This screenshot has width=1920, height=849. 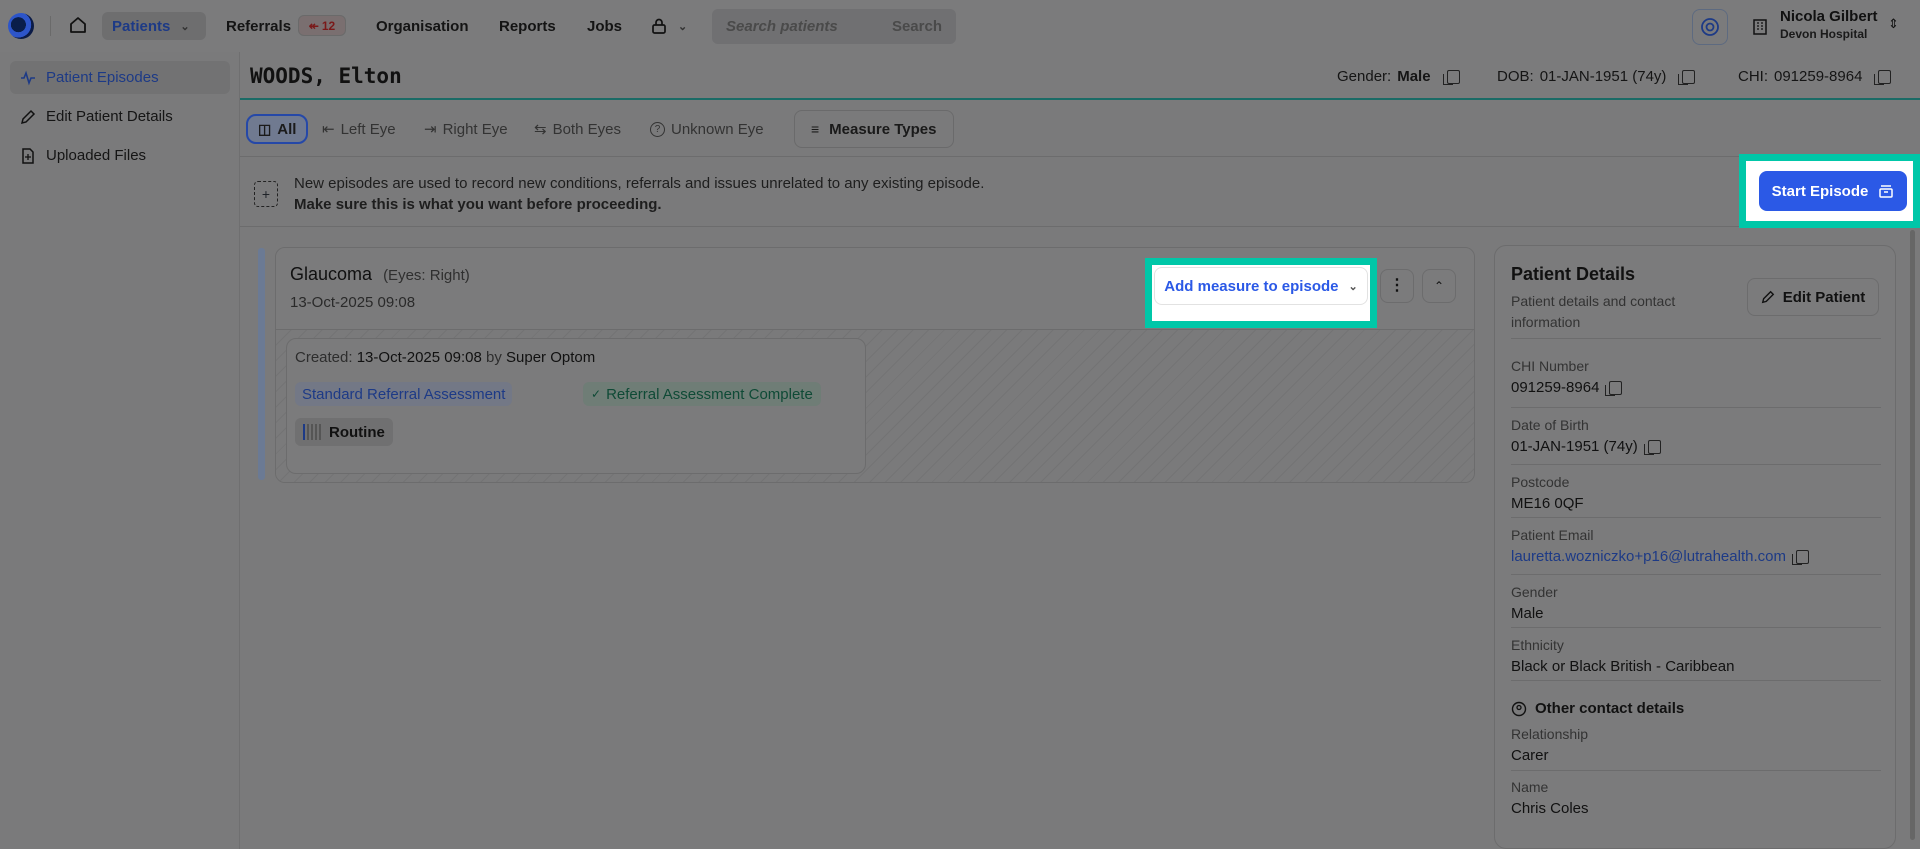 I want to click on dob-label: DOB:, so click(x=1515, y=76).